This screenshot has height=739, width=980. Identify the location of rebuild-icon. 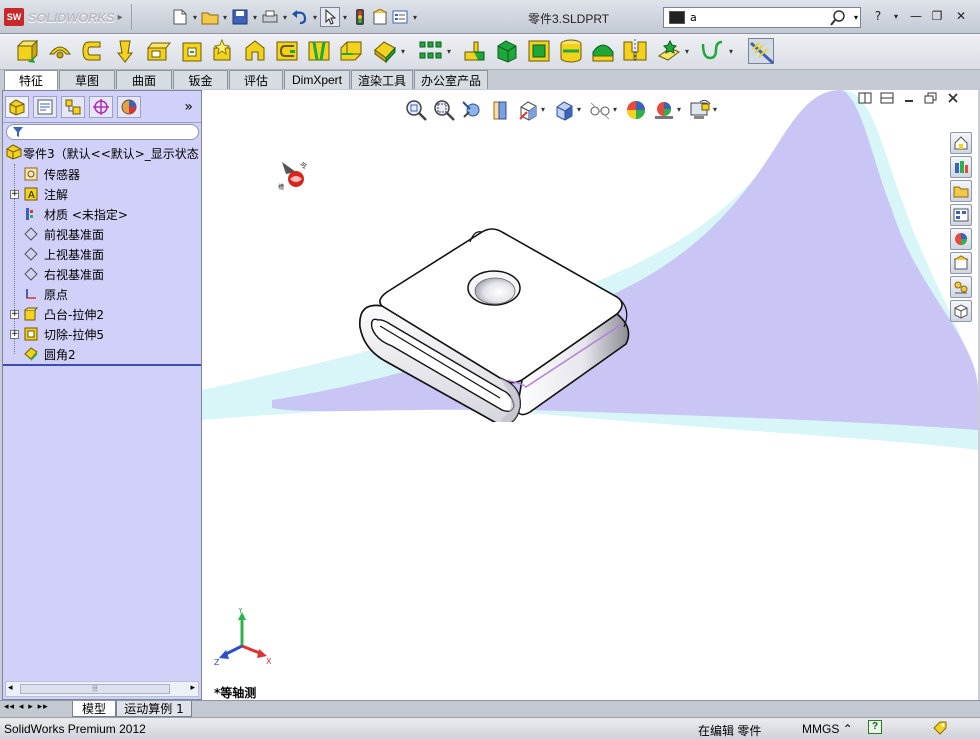
(360, 17).